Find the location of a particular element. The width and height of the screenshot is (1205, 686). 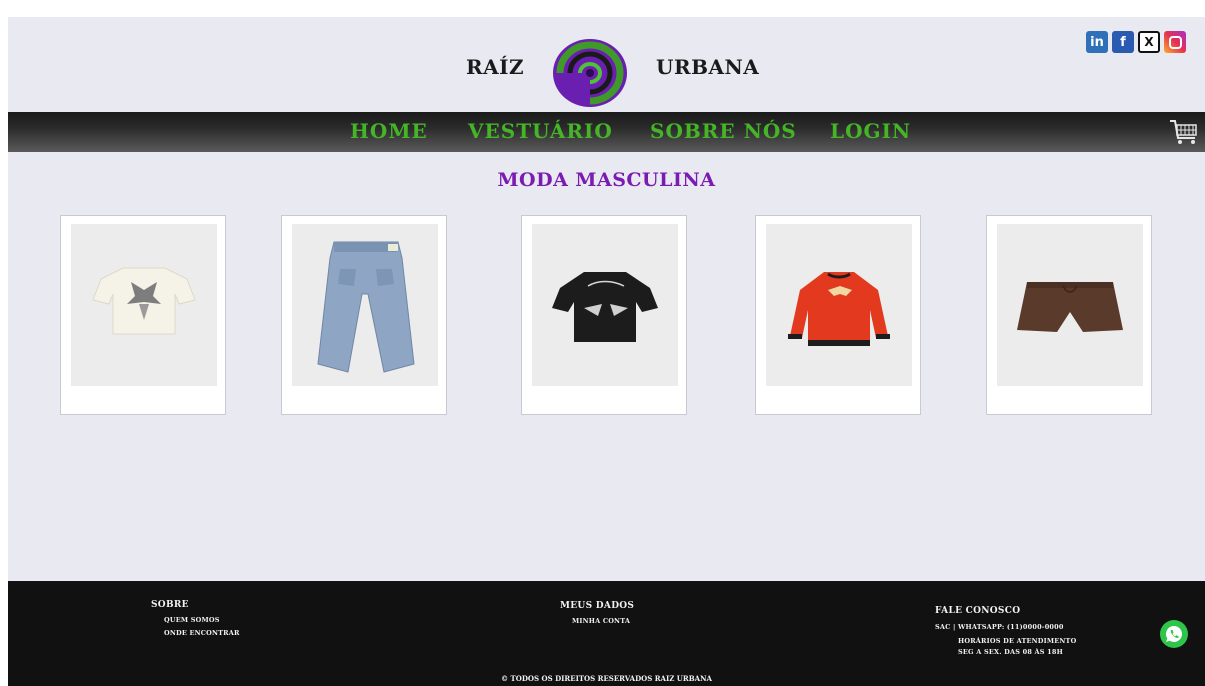

product-card-jeans is located at coordinates (364, 315).